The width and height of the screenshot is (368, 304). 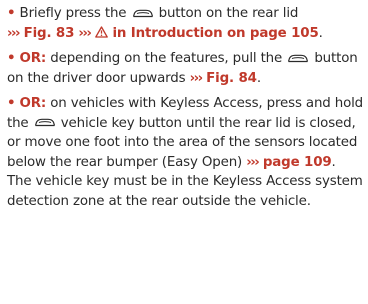 What do you see at coordinates (228, 13) in the screenshot?
I see `p1-text-b: button on the rear lid` at bounding box center [228, 13].